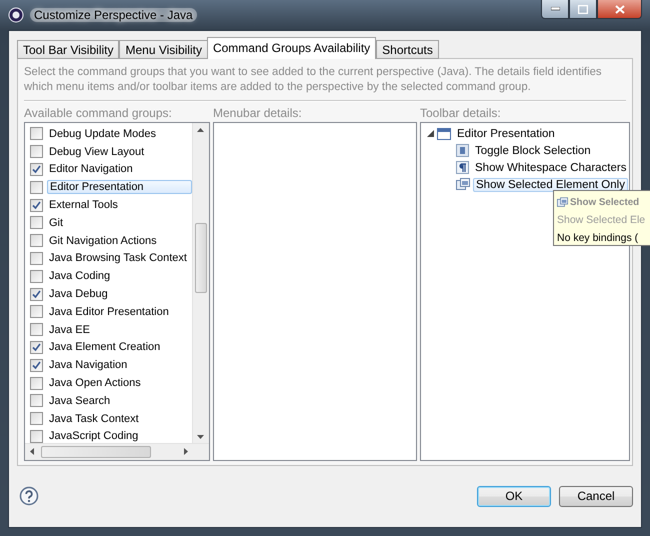 This screenshot has width=650, height=536. I want to click on minimize-button, so click(555, 9).